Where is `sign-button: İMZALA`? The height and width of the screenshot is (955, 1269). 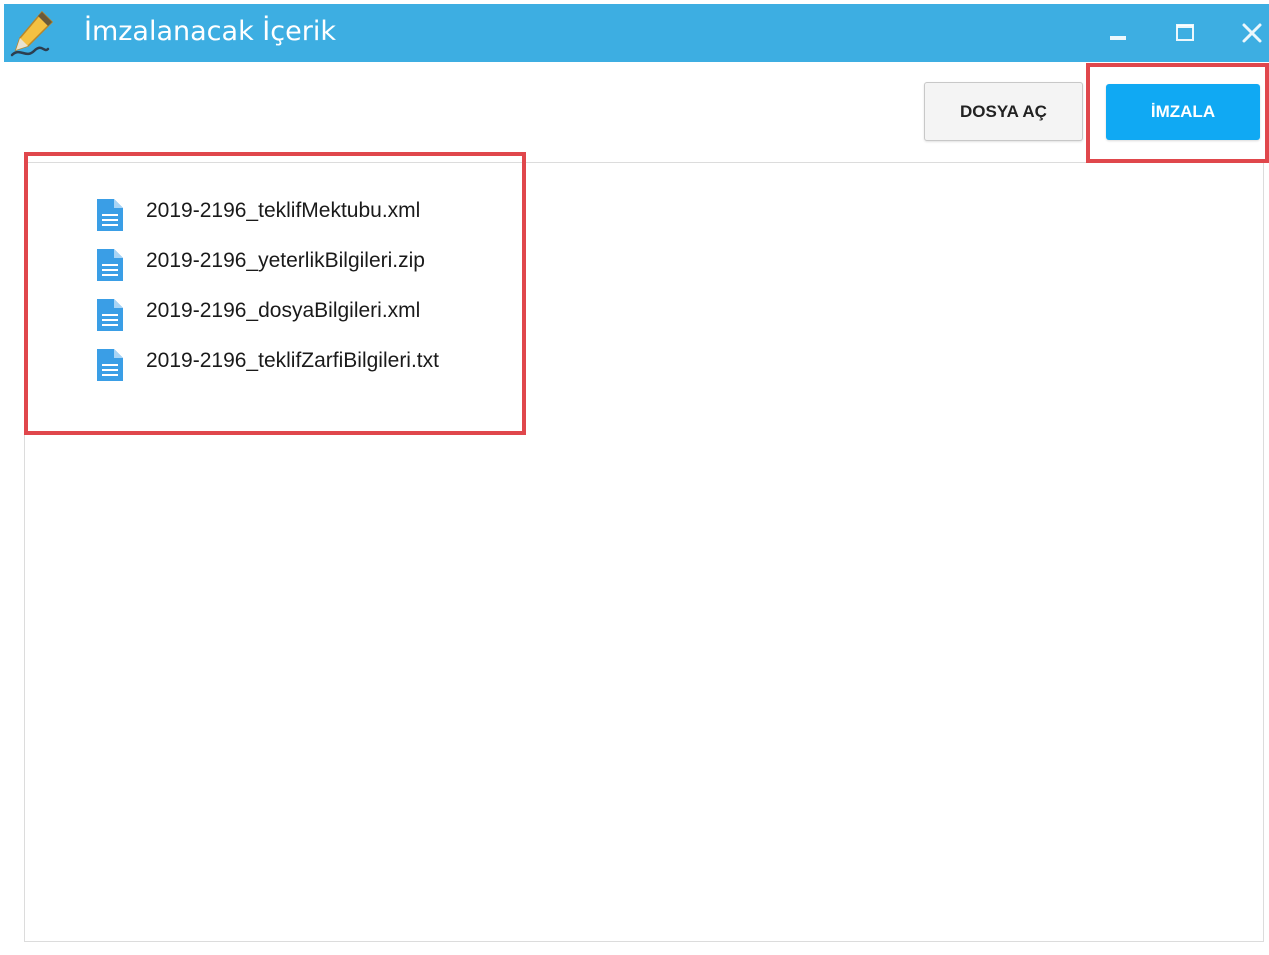 sign-button: İMZALA is located at coordinates (1183, 112).